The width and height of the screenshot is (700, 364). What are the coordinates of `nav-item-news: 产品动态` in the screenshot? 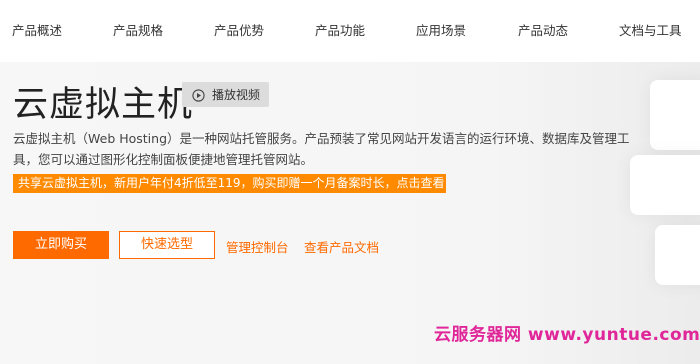 It's located at (543, 29).